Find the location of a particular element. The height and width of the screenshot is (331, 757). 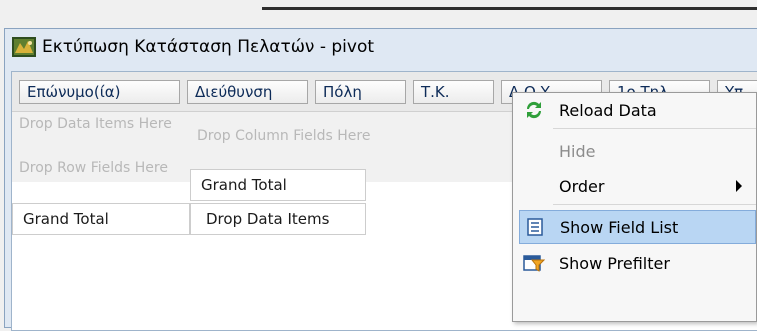

chevron-right-icon is located at coordinates (739, 186).